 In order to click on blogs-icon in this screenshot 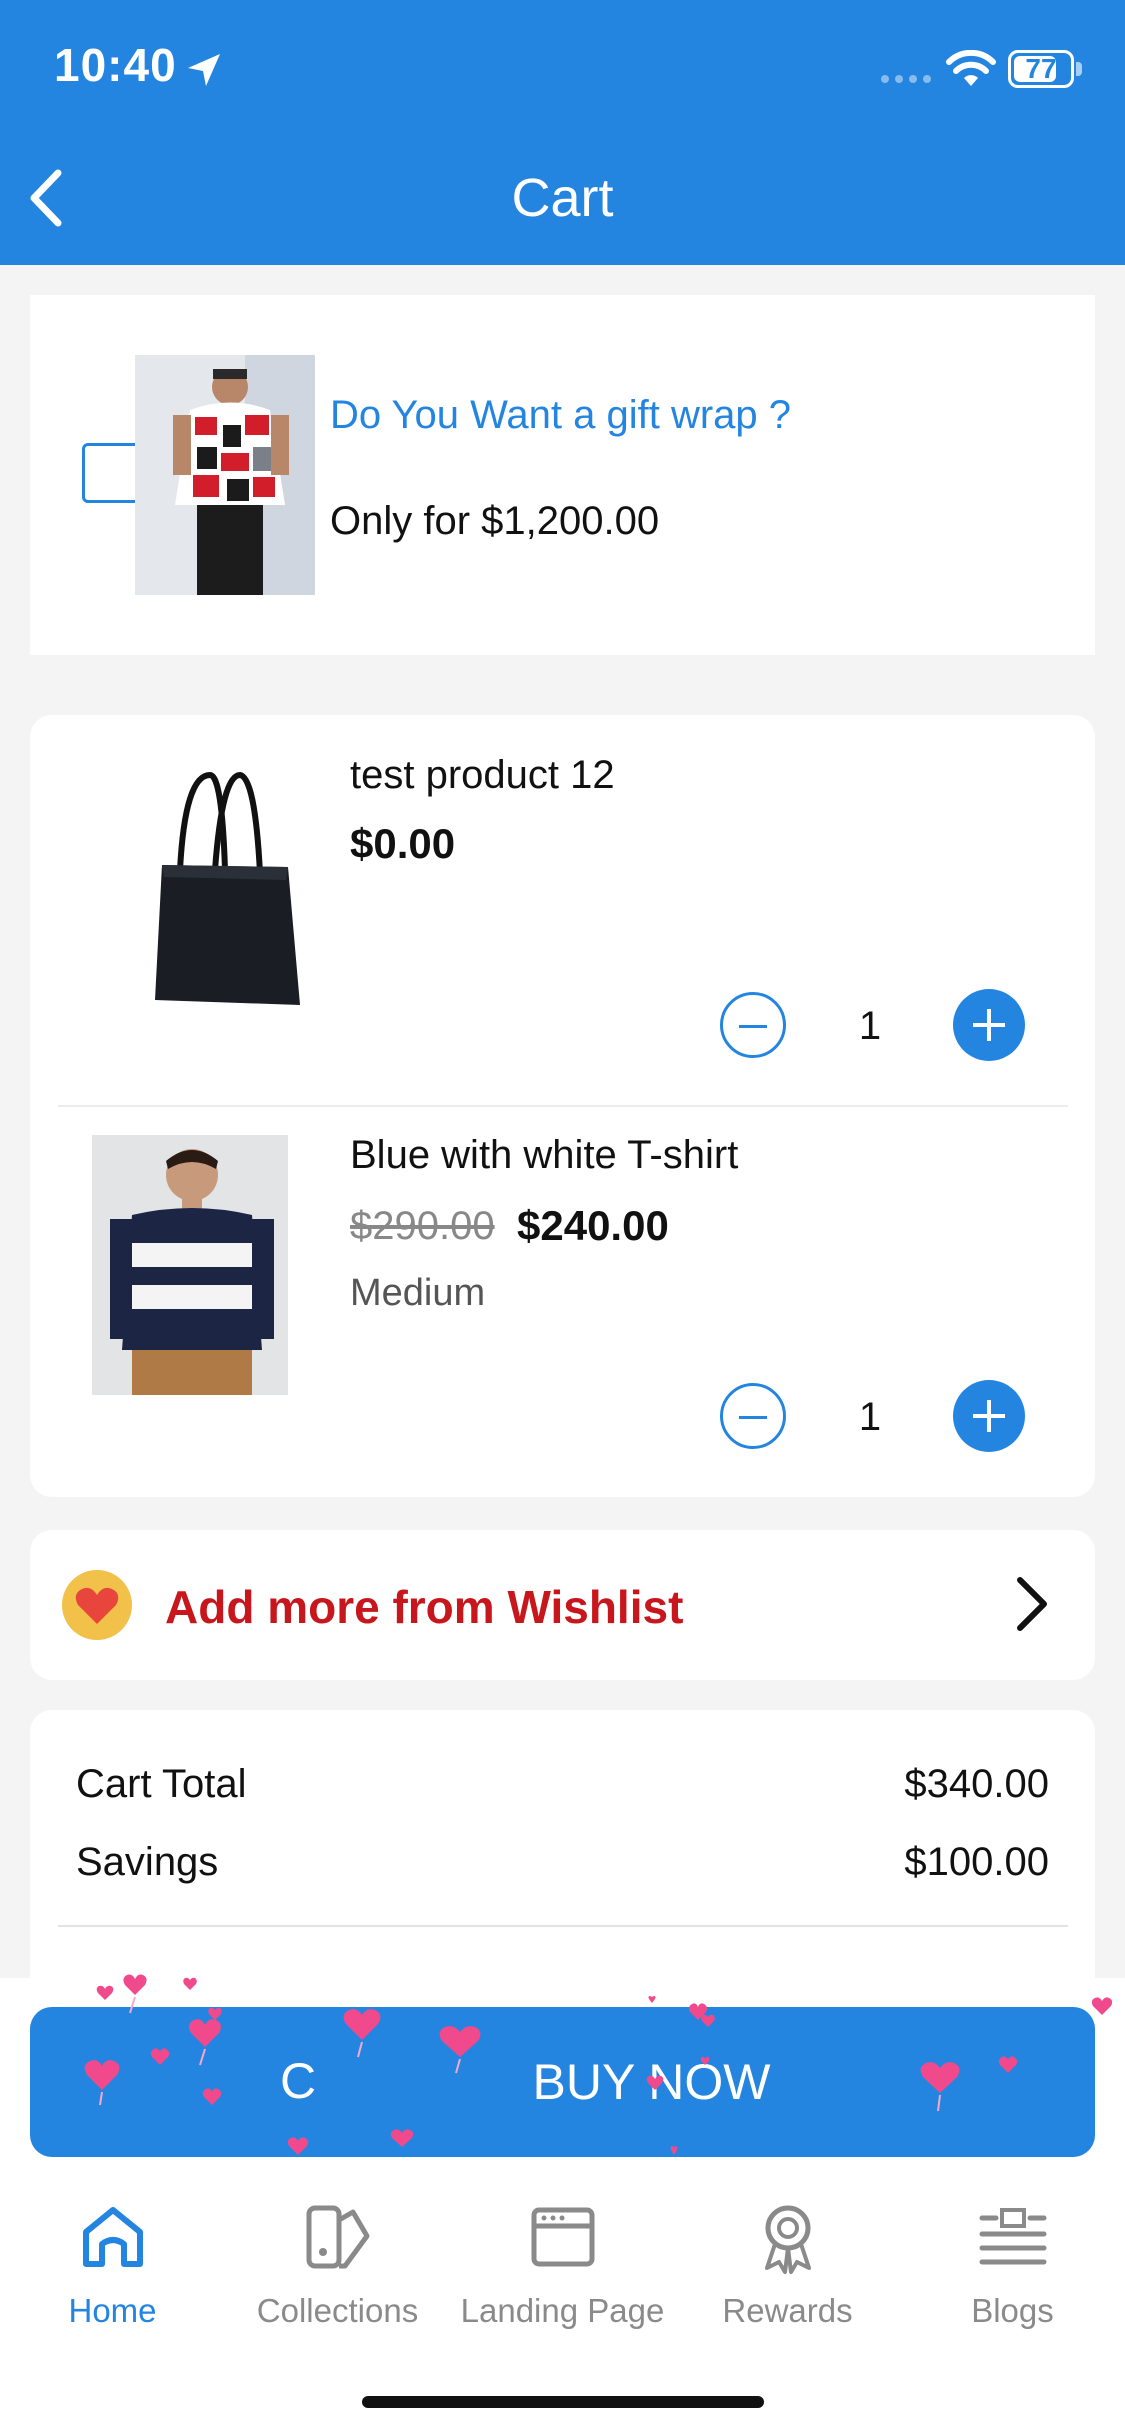, I will do `click(1013, 2236)`.